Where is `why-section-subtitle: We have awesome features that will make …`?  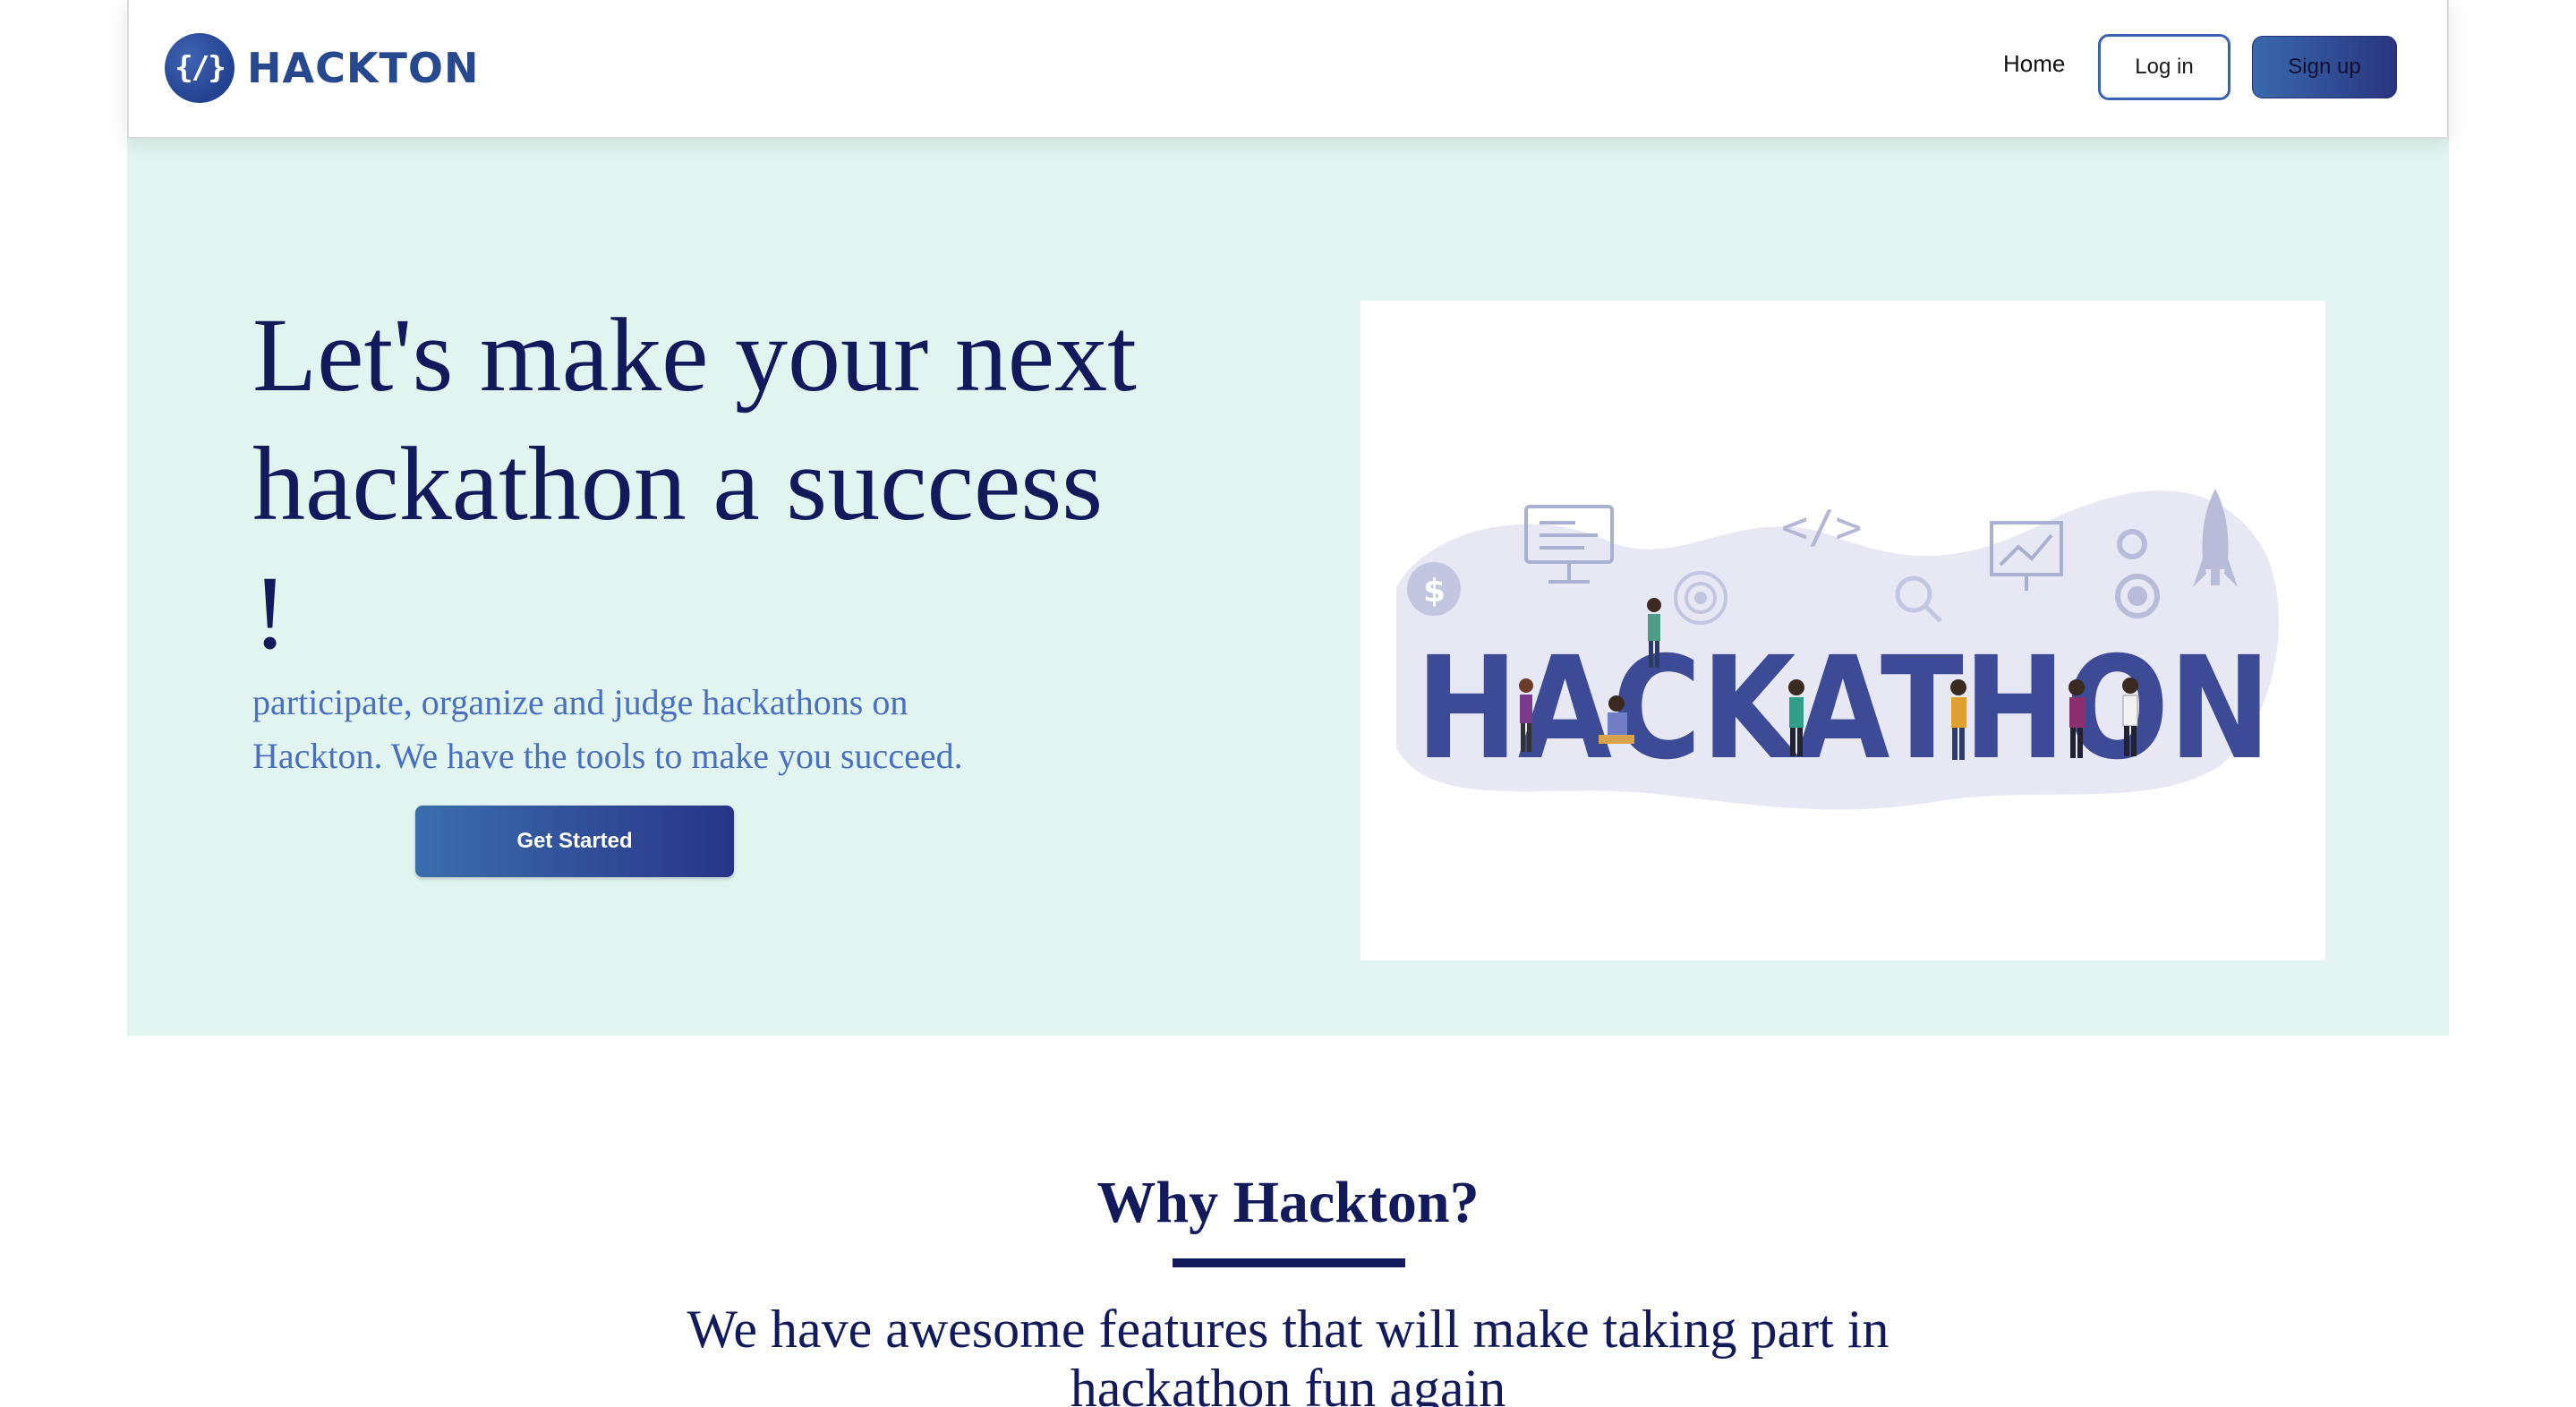
why-section-subtitle: We have awesome features that will make … is located at coordinates (1288, 1353).